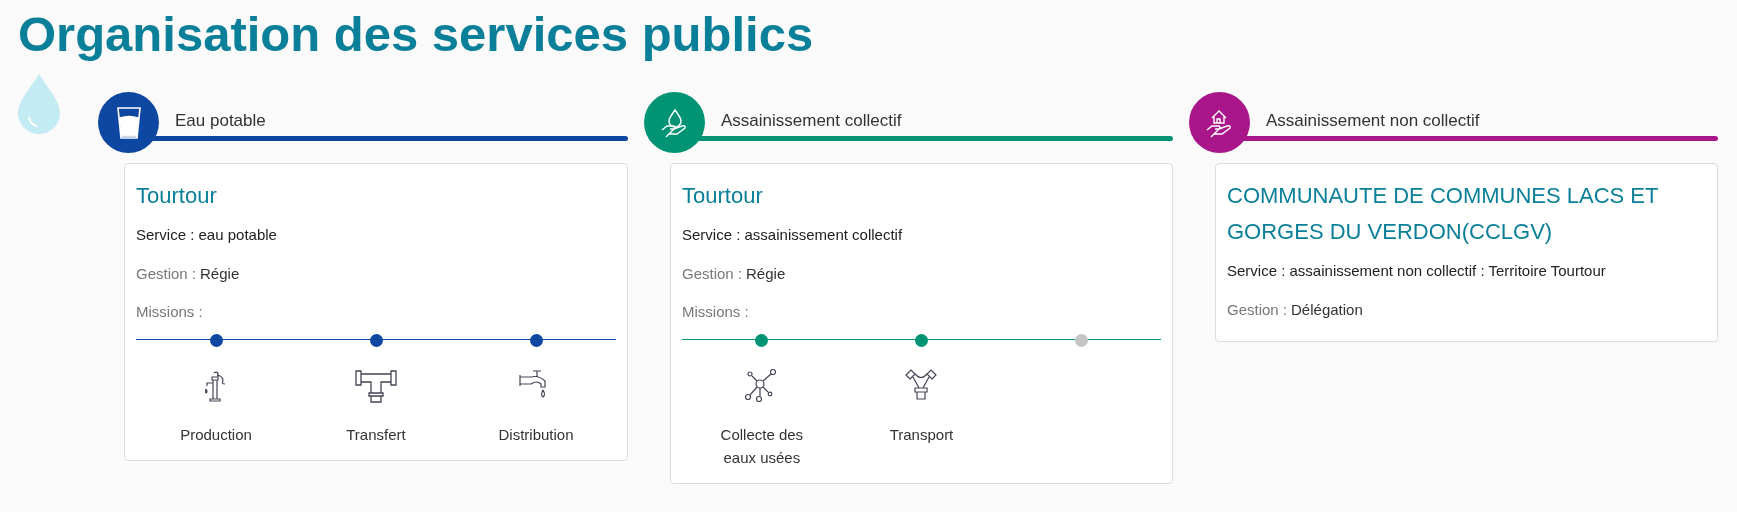  Describe the element at coordinates (793, 235) in the screenshot. I see `service-text: Service : assainissement collectif` at that location.